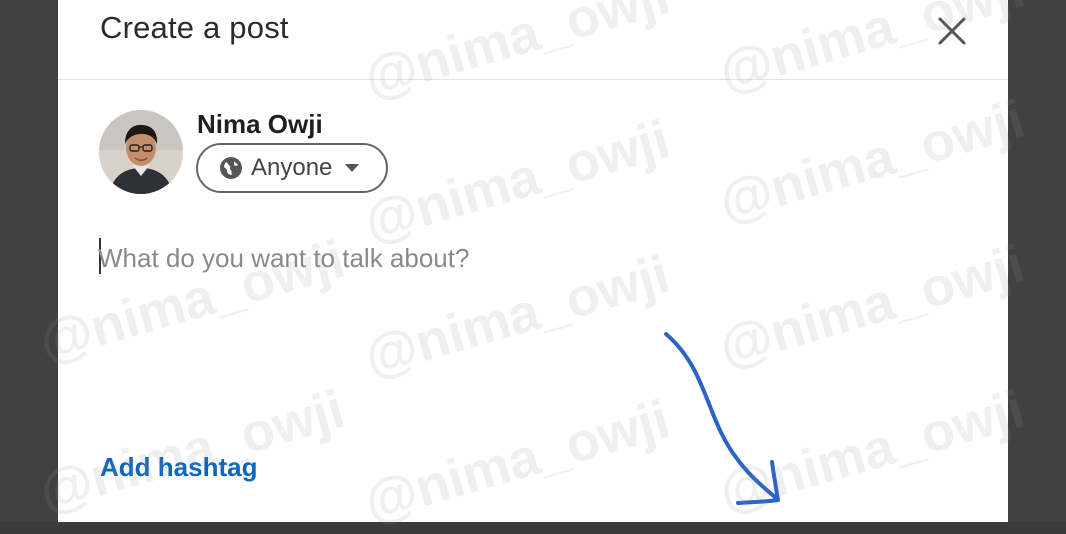 The image size is (1066, 534). I want to click on author-name: Nima Owji, so click(260, 124).